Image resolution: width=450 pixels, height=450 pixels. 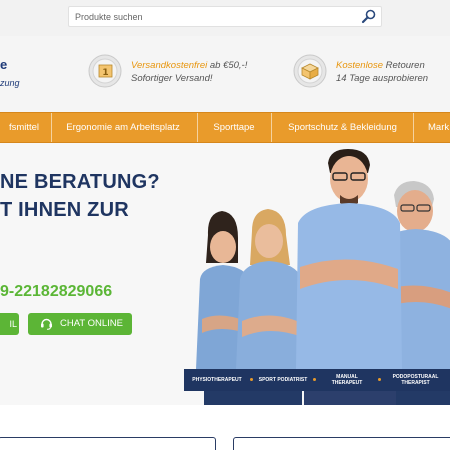 What do you see at coordinates (210, 16) in the screenshot?
I see `search-input` at bounding box center [210, 16].